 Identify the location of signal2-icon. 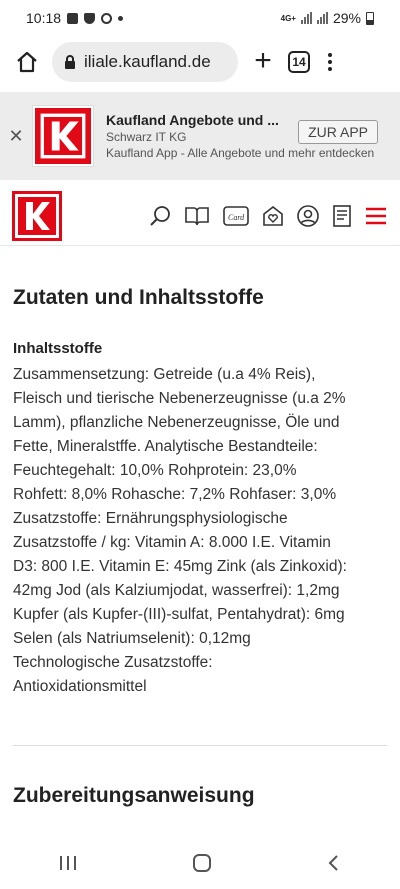
(322, 18).